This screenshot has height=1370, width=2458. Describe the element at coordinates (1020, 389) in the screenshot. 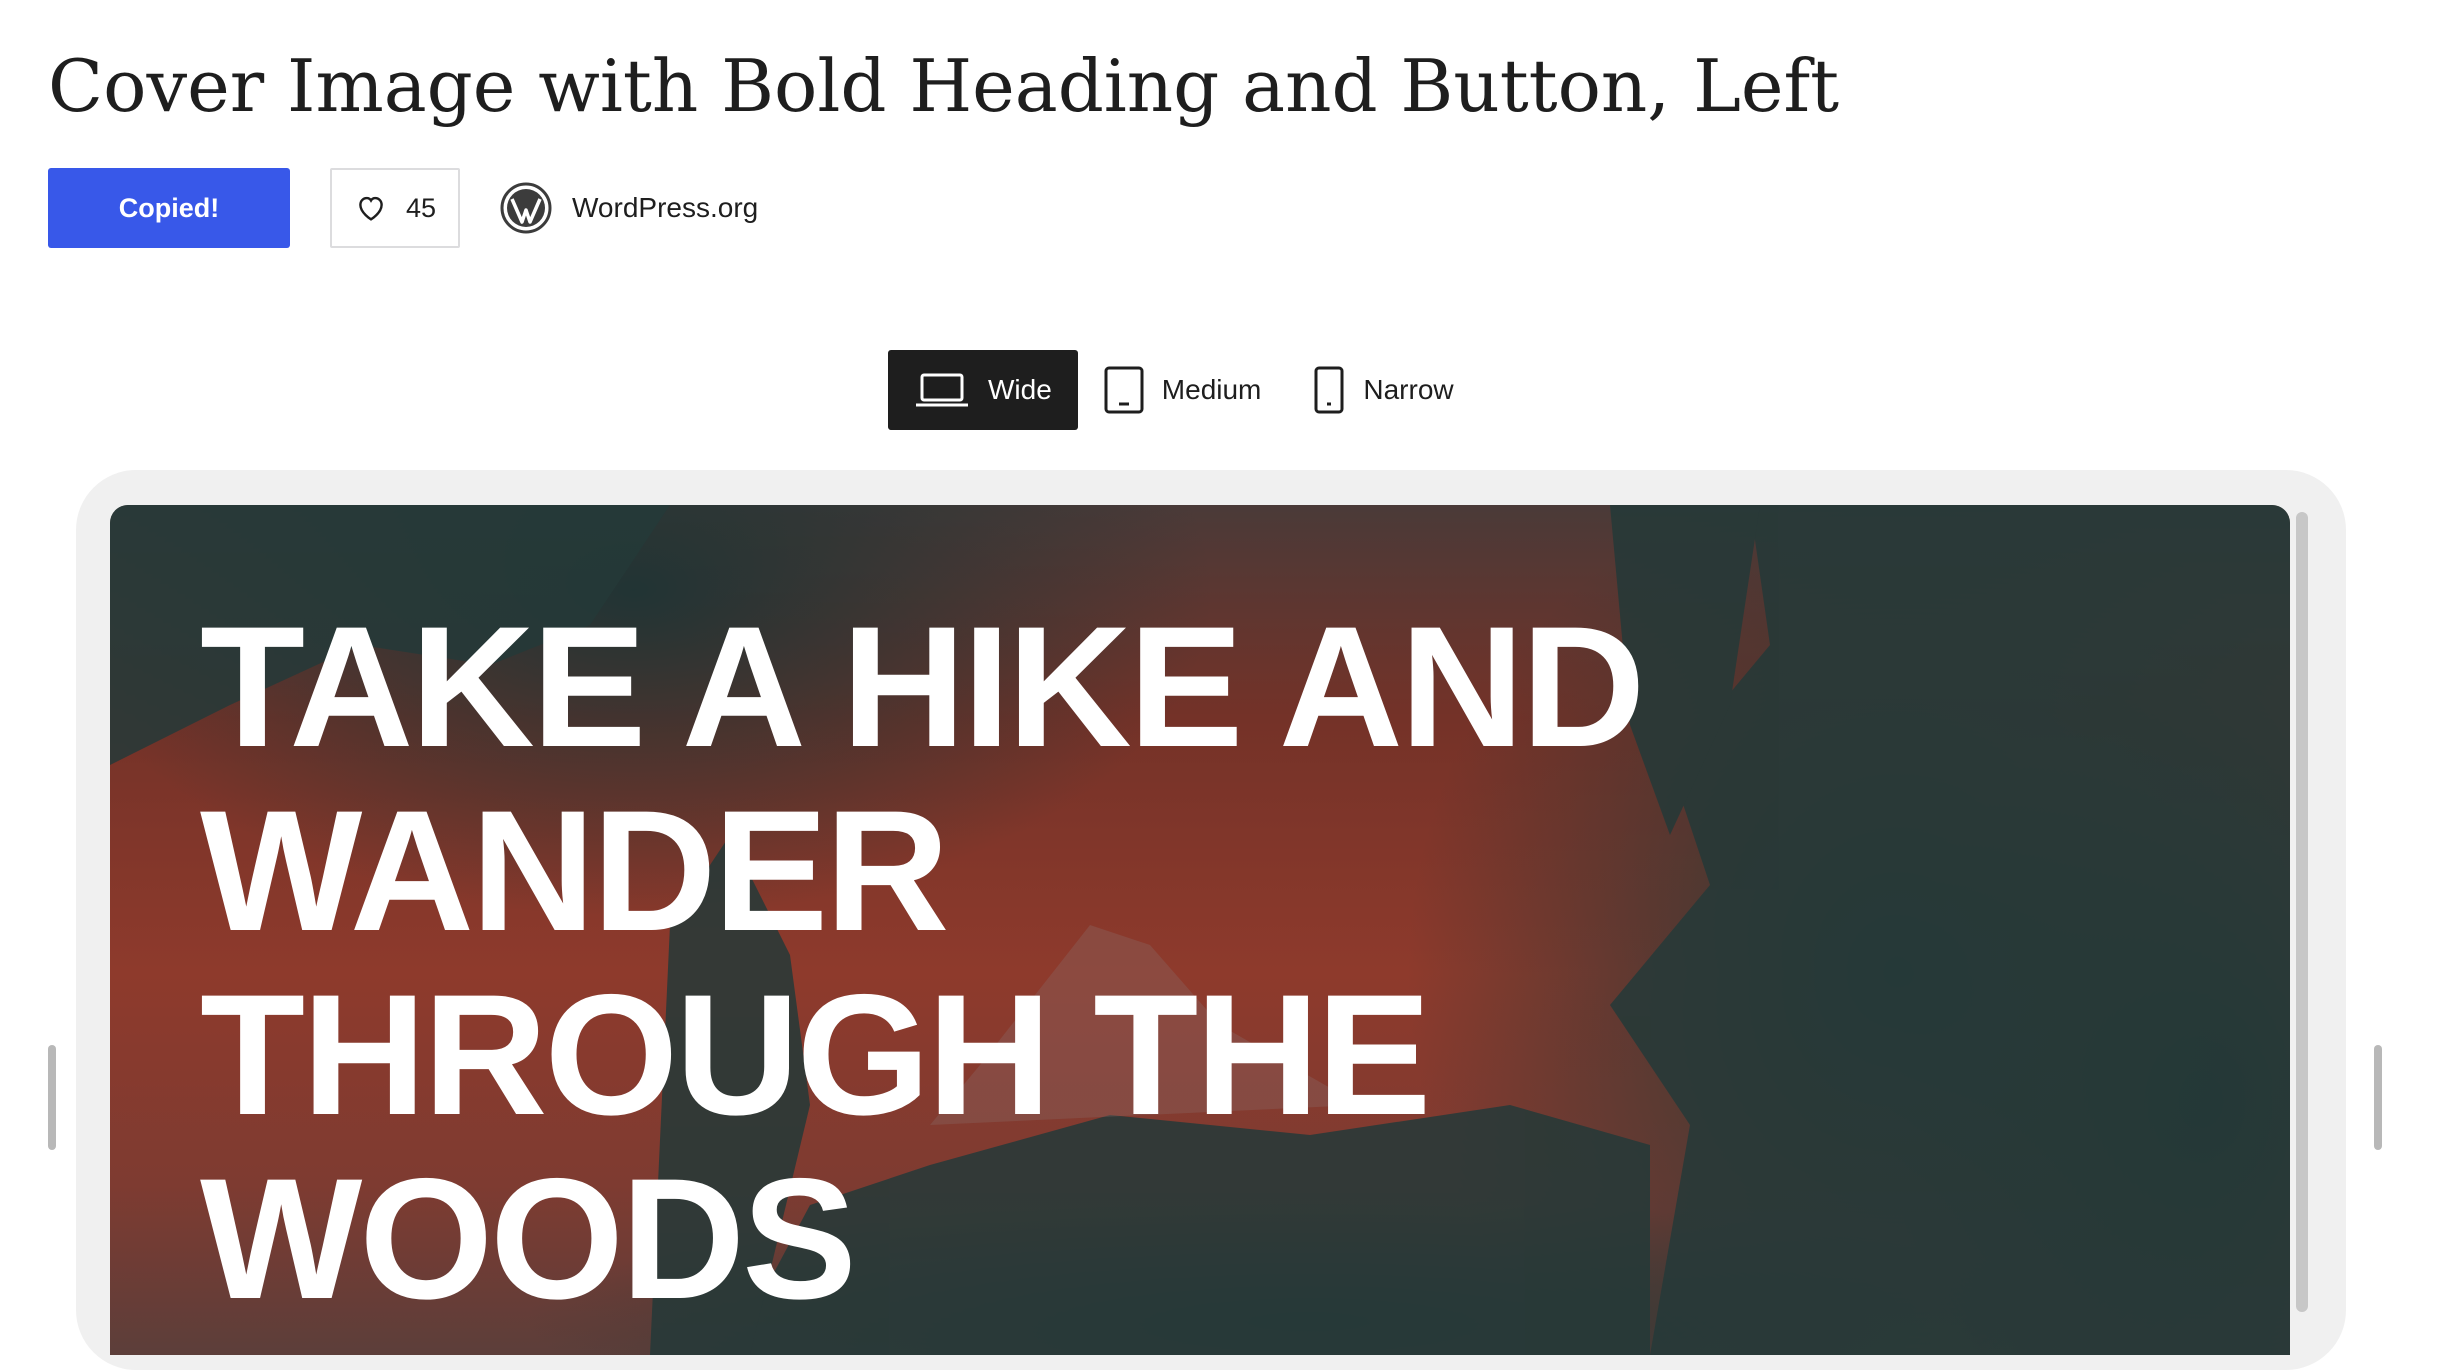

I see `viewport-wide-label: Wide` at that location.